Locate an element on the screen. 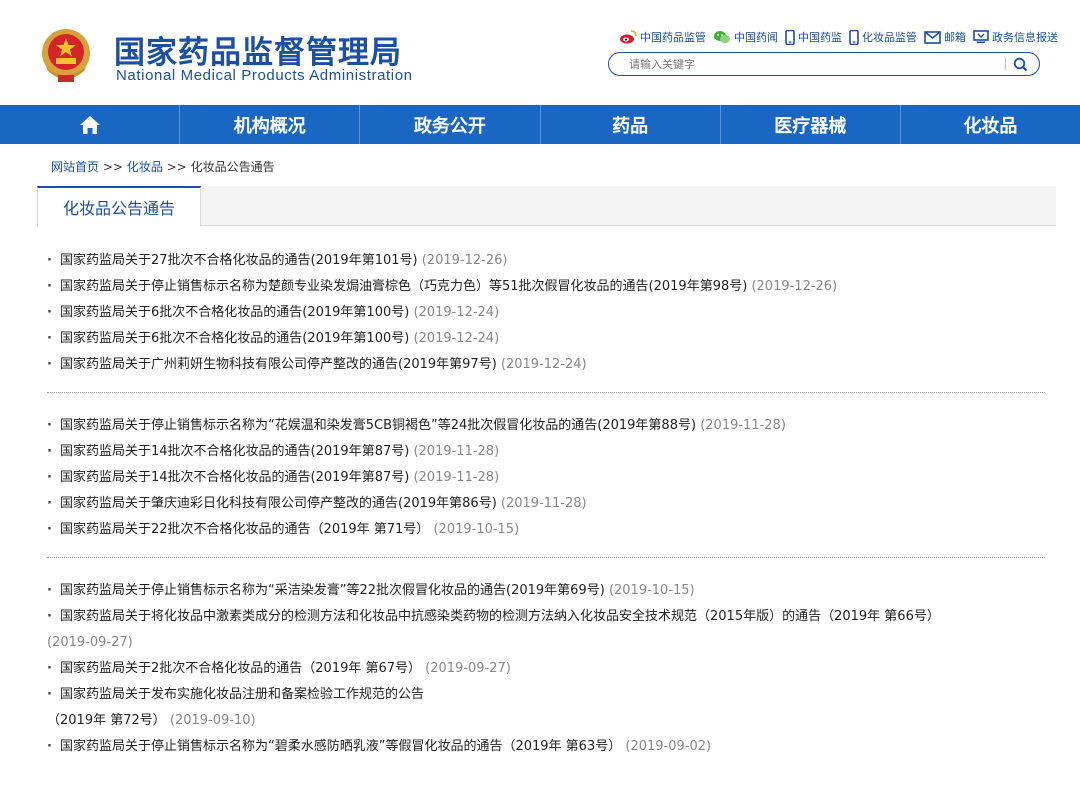  top-links: 中国药品监管 中国药闻 中国药监 化妆品监管 邮箱 政务信息报送 is located at coordinates (838, 37).